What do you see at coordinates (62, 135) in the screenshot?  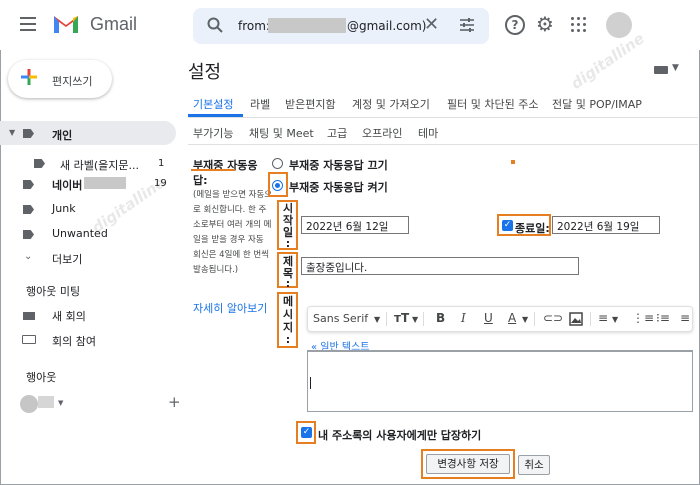 I see `sidebar-item-personal: 개인` at bounding box center [62, 135].